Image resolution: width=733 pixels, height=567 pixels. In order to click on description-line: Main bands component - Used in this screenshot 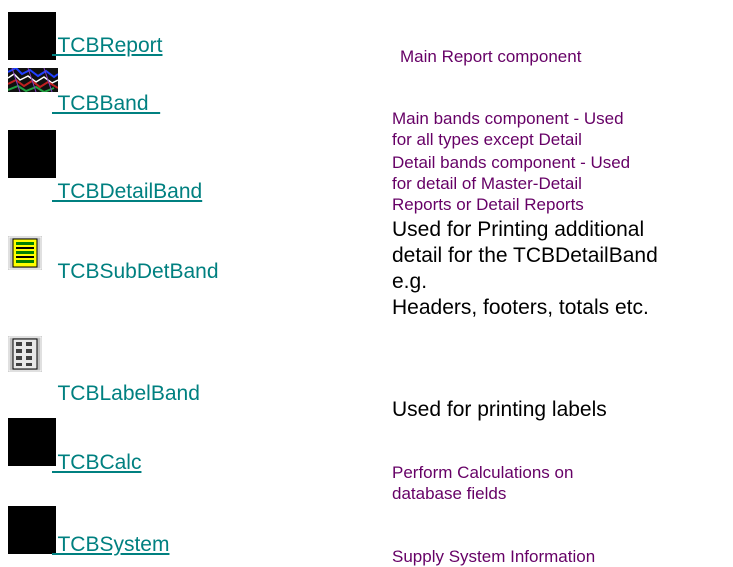, I will do `click(508, 118)`.